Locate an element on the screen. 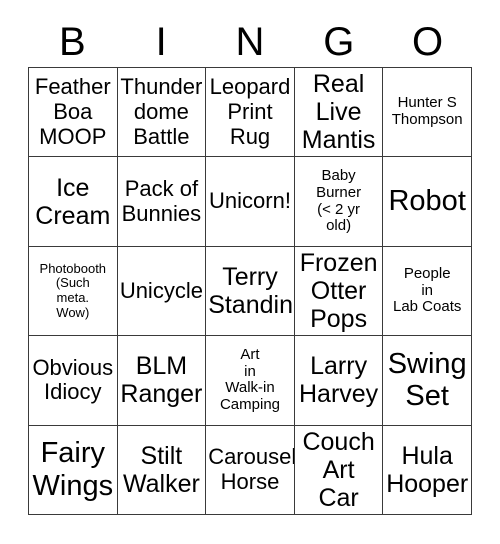  bingo-square: Carousel Horse is located at coordinates (250, 470).